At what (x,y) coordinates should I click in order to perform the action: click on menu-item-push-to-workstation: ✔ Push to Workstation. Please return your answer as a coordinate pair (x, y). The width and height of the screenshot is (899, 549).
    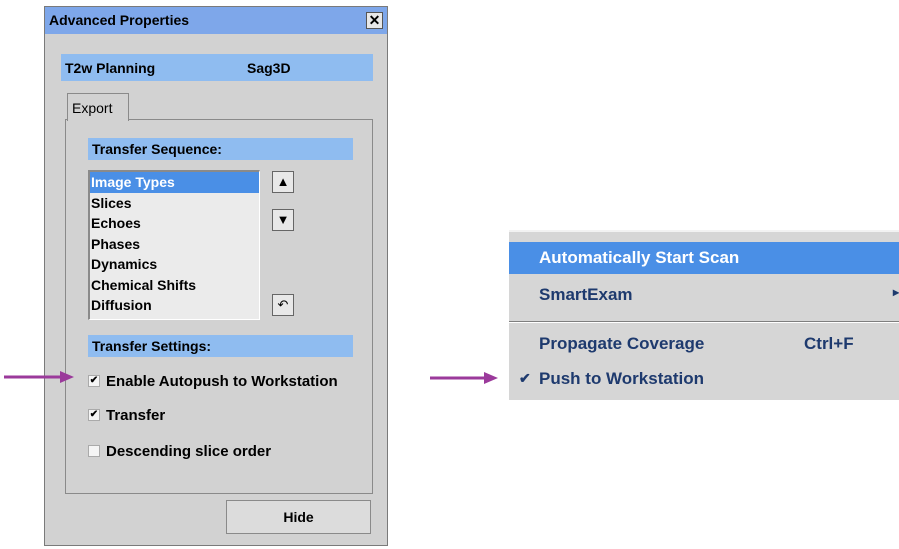
    Looking at the image, I should click on (704, 379).